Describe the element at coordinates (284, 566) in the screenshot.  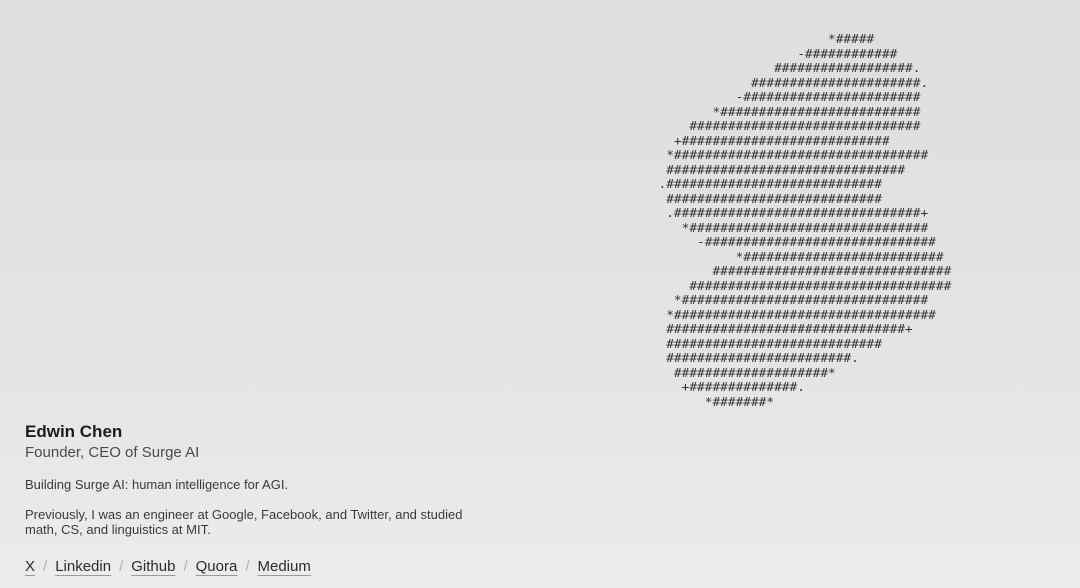
I see `link-medium: Medium` at that location.